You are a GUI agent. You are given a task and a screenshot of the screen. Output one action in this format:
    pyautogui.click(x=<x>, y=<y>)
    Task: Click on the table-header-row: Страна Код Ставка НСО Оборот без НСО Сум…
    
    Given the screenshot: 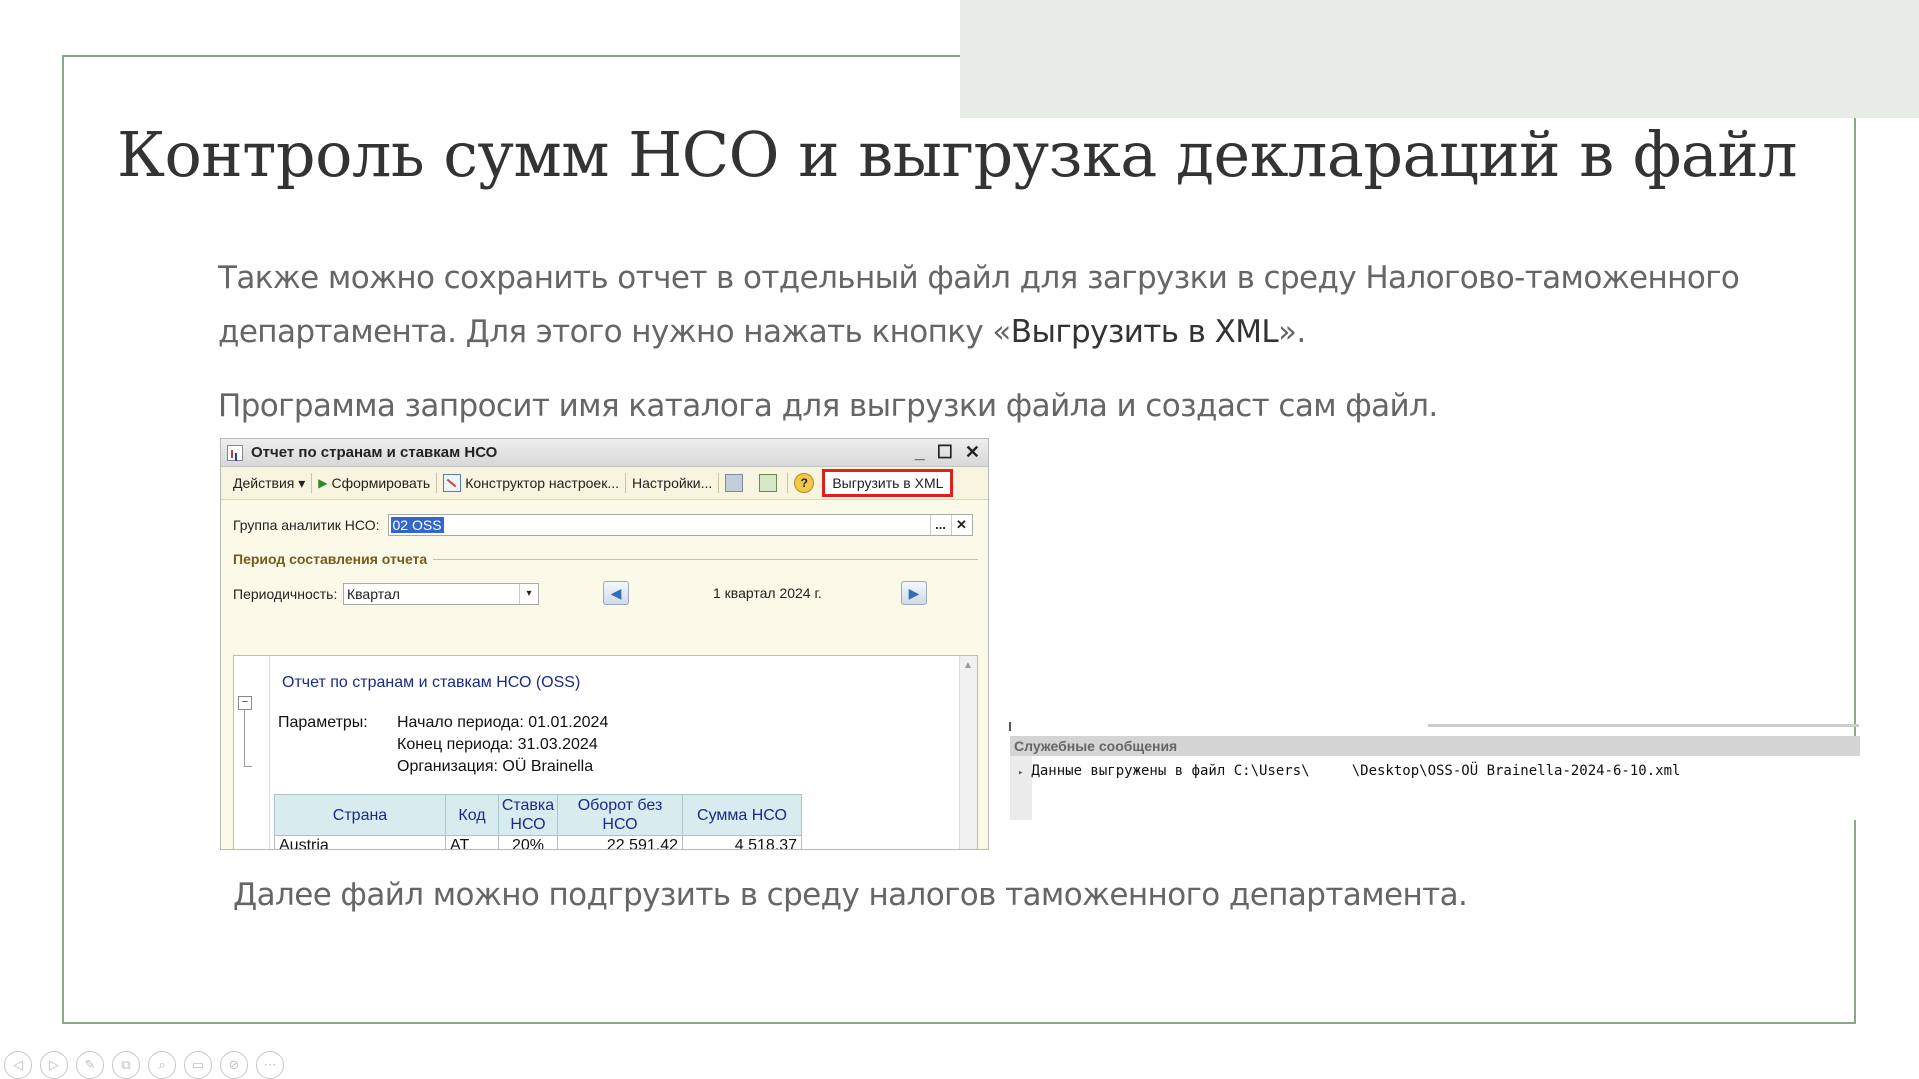 What is the action you would take?
    pyautogui.click(x=538, y=815)
    